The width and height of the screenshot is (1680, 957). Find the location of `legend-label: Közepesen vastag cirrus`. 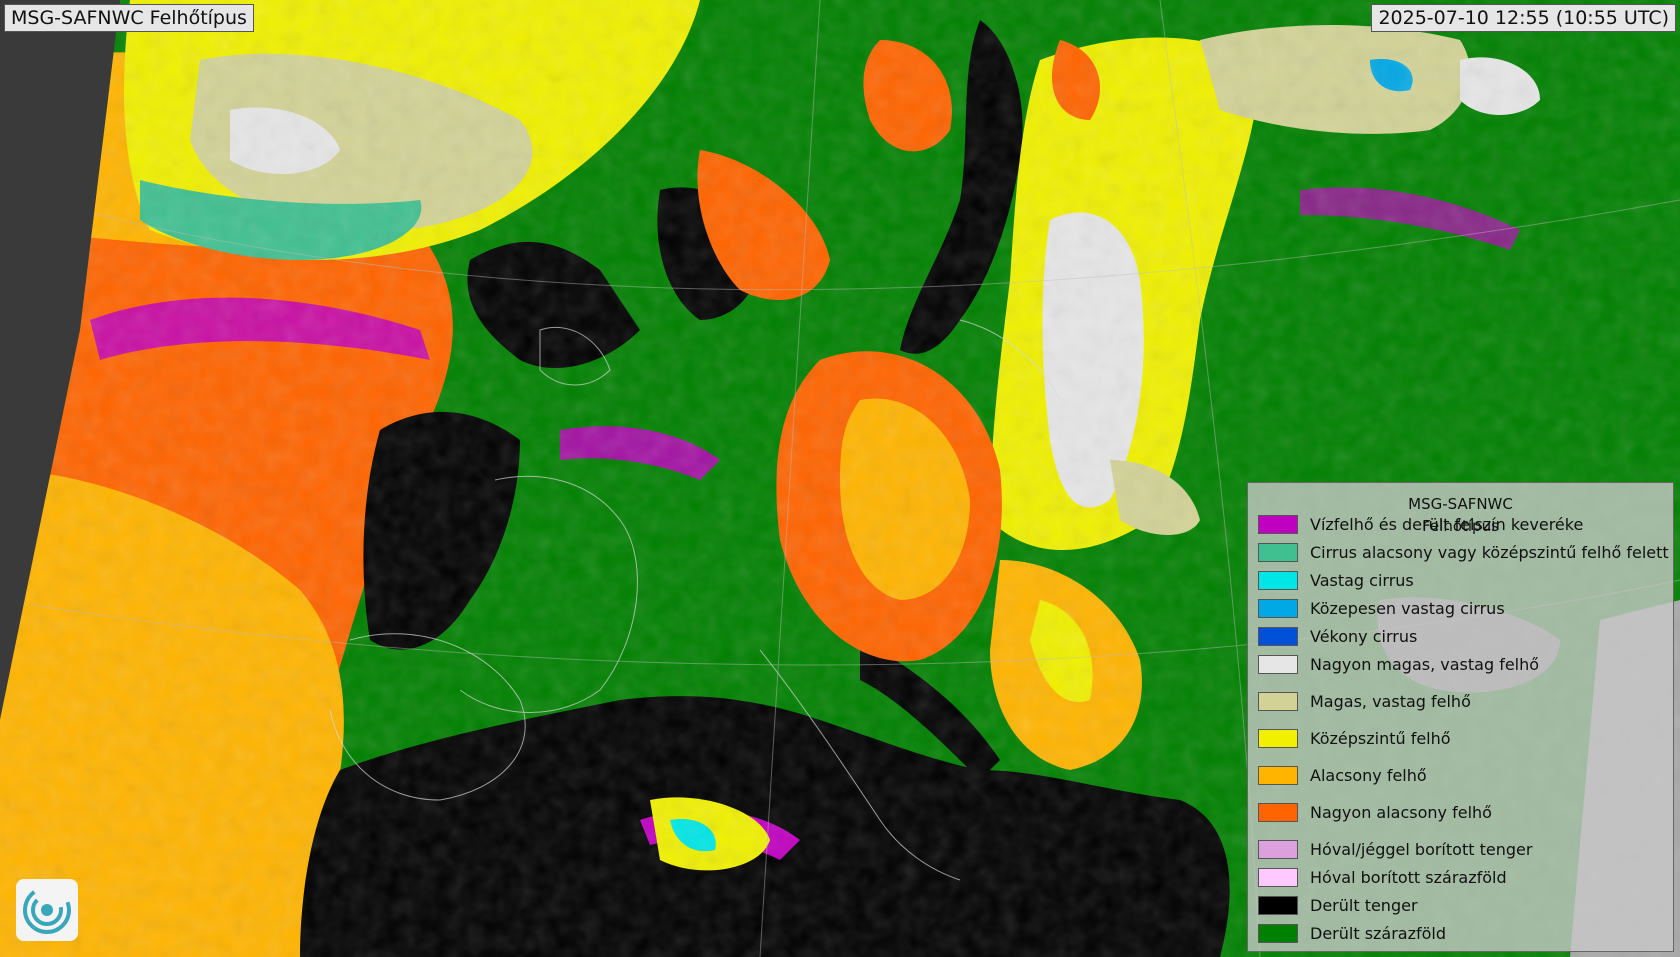

legend-label: Közepesen vastag cirrus is located at coordinates (1407, 608).